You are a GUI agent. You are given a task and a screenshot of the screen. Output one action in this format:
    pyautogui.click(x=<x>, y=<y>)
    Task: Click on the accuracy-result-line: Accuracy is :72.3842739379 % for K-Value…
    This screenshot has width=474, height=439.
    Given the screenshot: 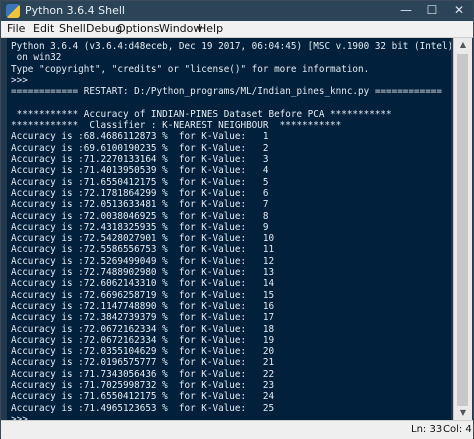 What is the action you would take?
    pyautogui.click(x=143, y=318)
    